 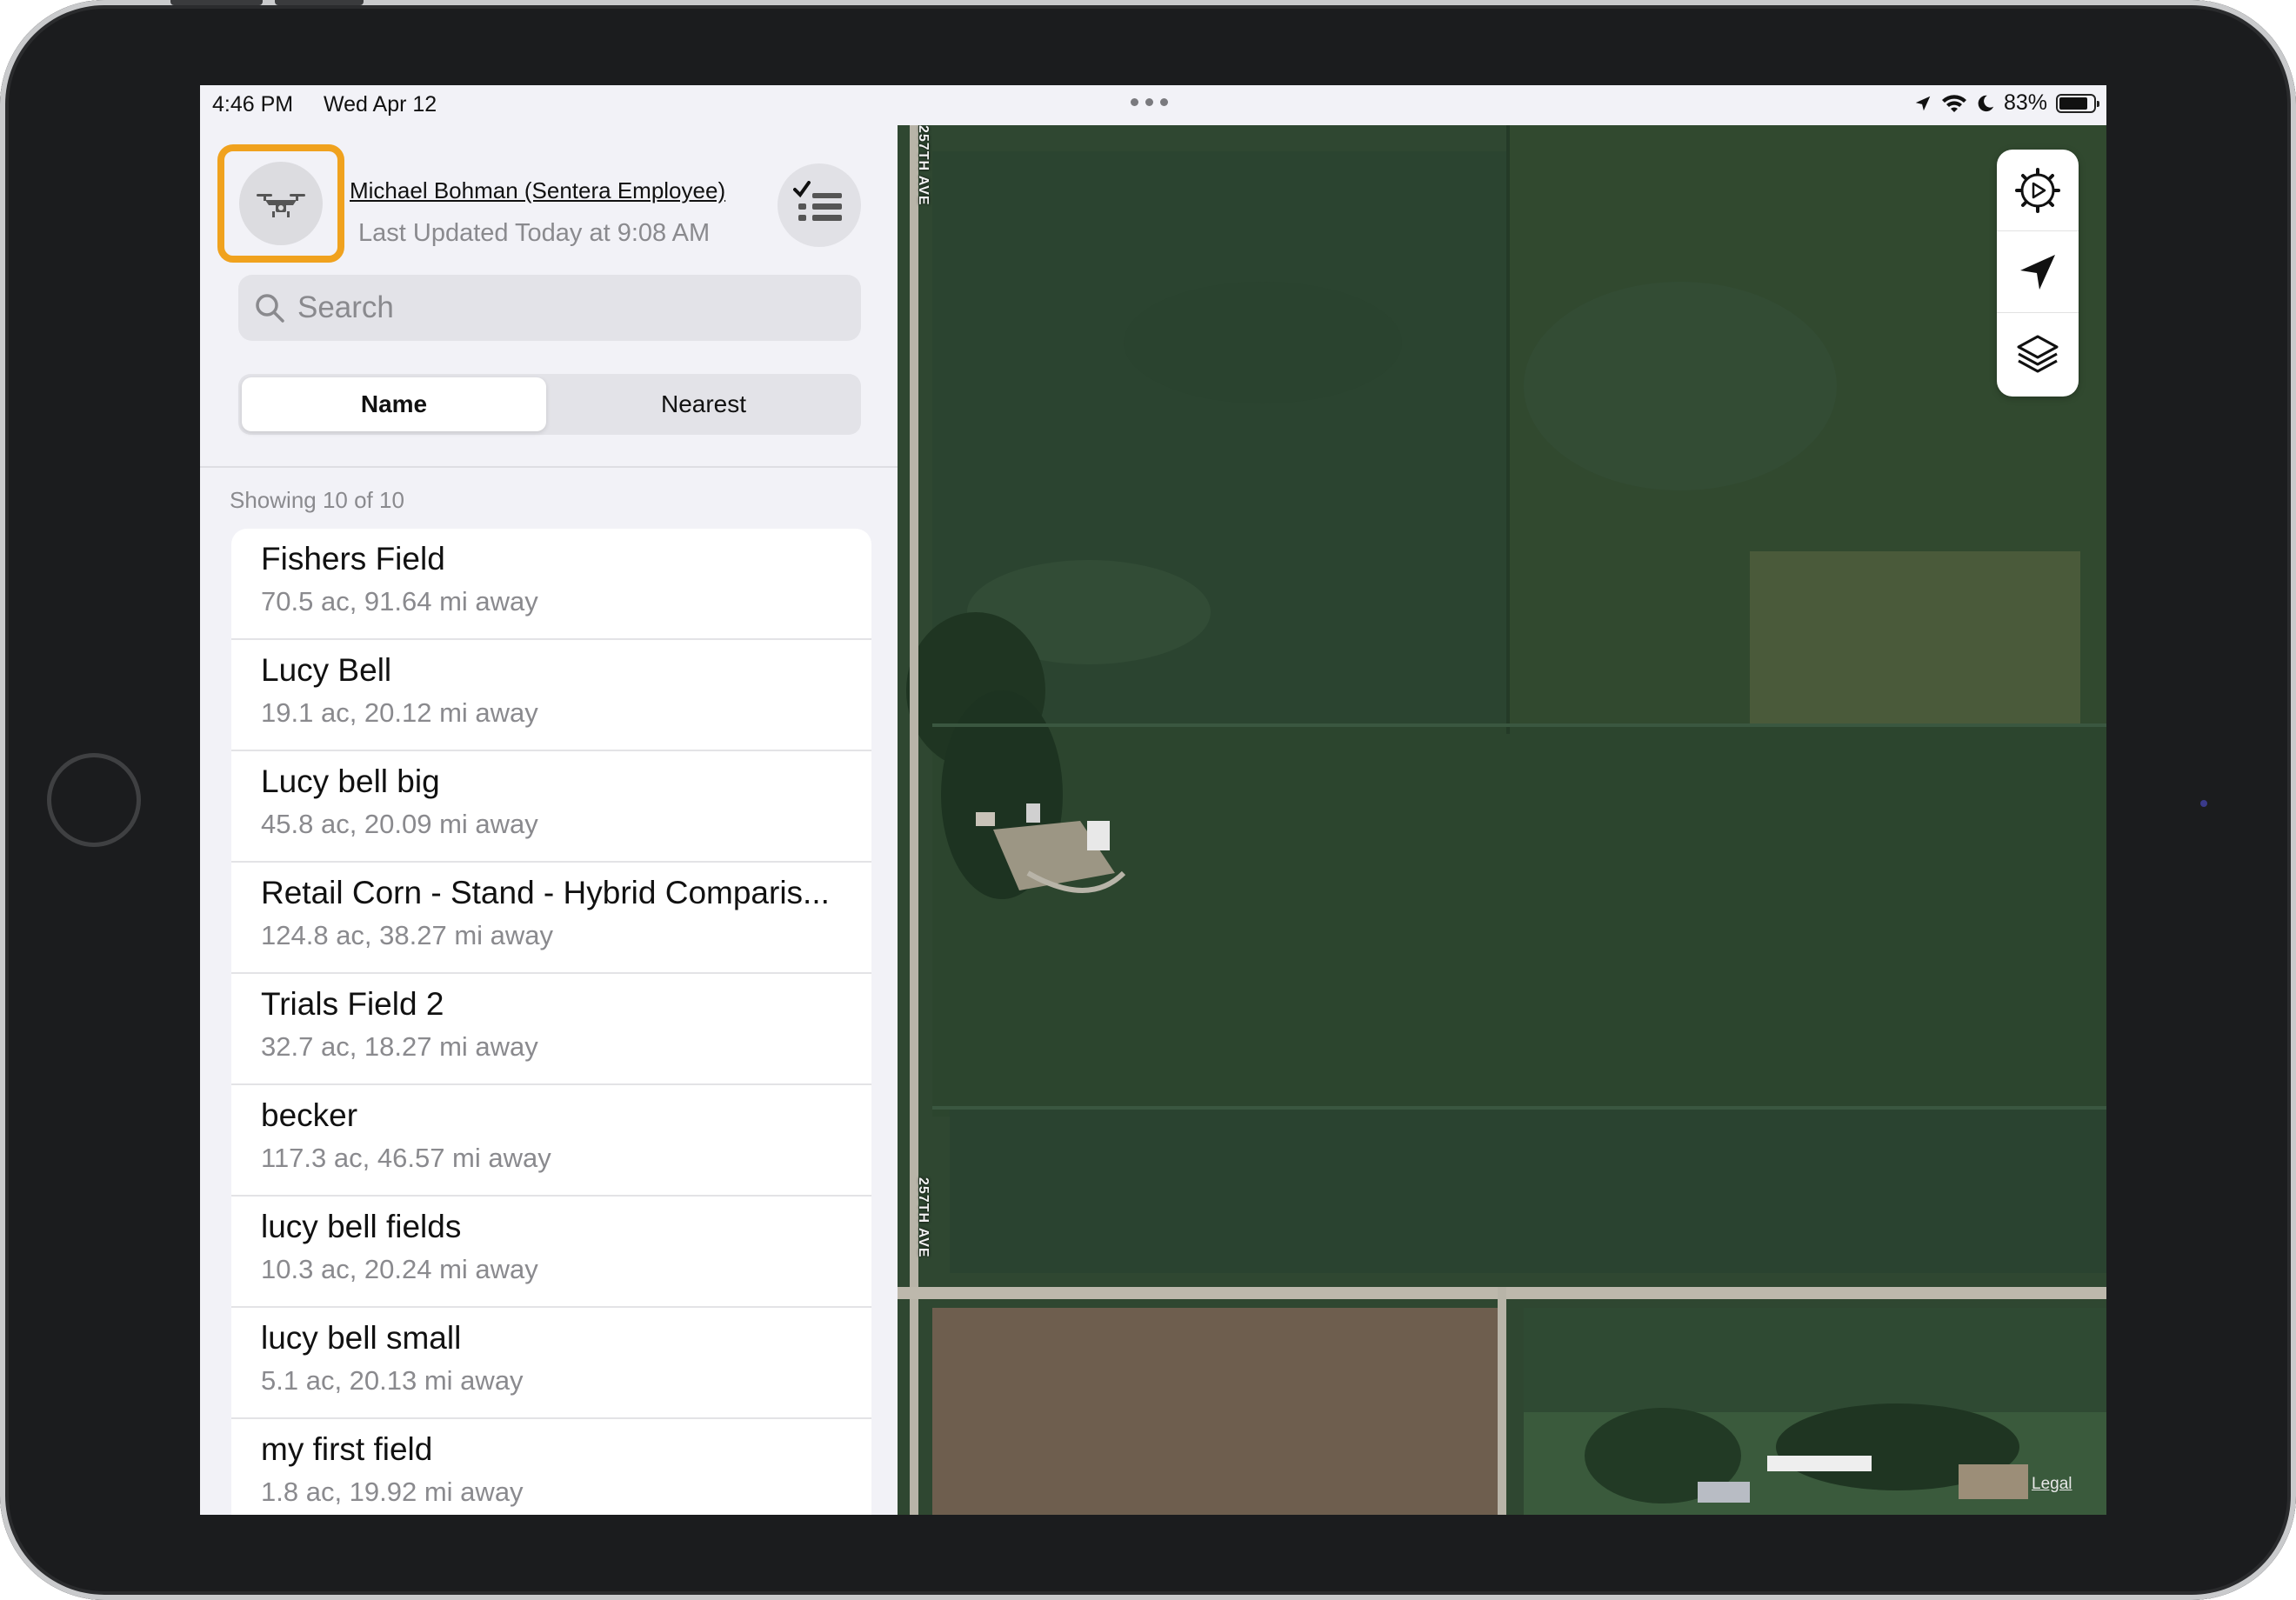 I want to click on field-detail: 5.1 ac, 20.13 mi away, so click(x=393, y=1380).